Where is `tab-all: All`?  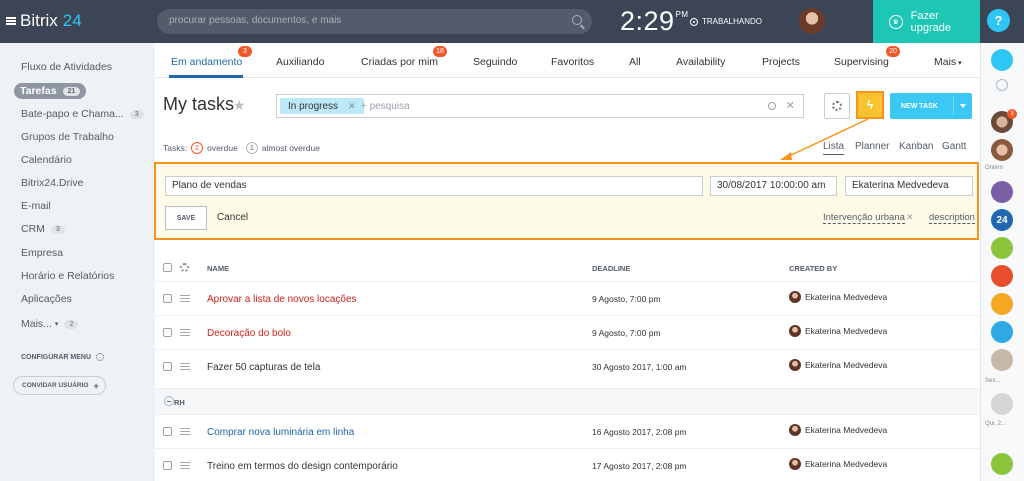 tab-all: All is located at coordinates (635, 62).